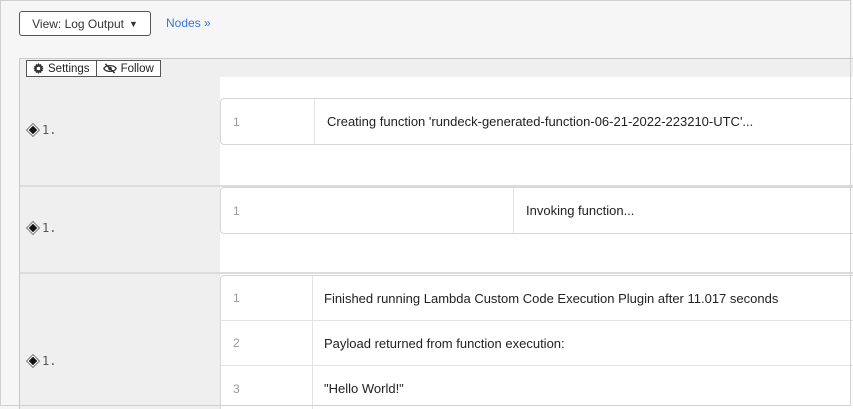 The image size is (853, 409). What do you see at coordinates (78, 23) in the screenshot?
I see `view-dropdown-label: View: Log Output` at bounding box center [78, 23].